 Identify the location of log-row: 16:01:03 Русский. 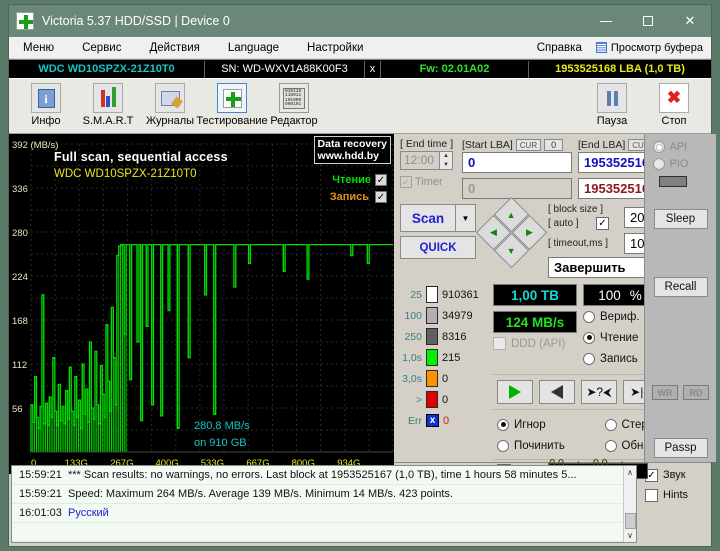
(317, 513).